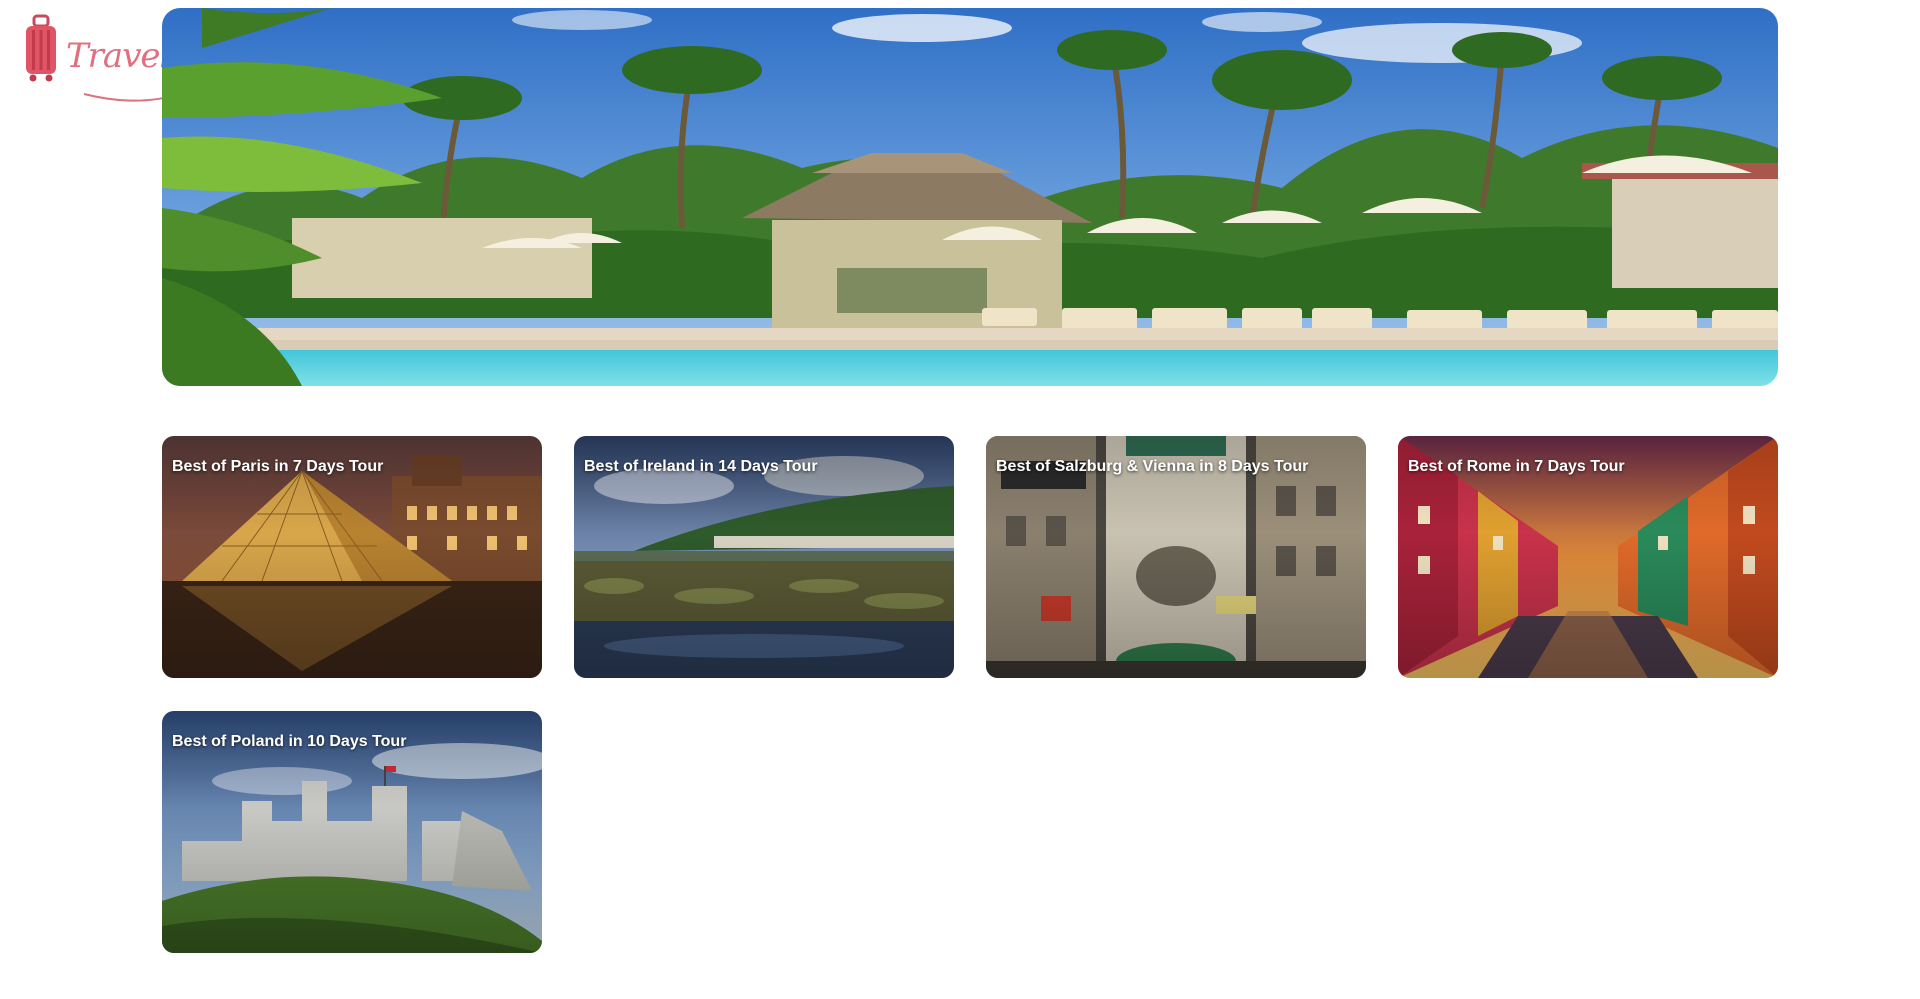 The width and height of the screenshot is (1920, 999). What do you see at coordinates (1516, 466) in the screenshot?
I see `tour-title: Best of Rome in 7 Days Tour` at bounding box center [1516, 466].